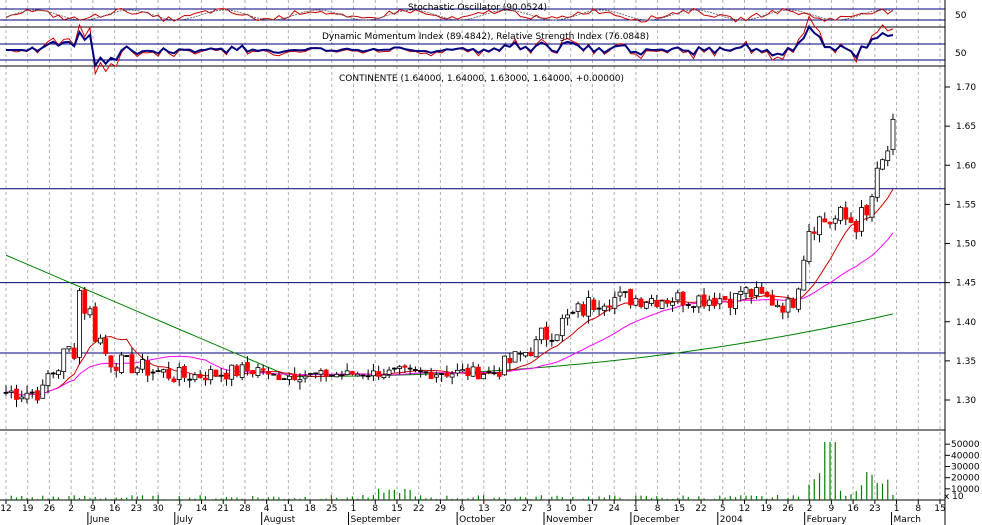 The width and height of the screenshot is (982, 525). What do you see at coordinates (571, 509) in the screenshot?
I see `x-tick-label: 10` at bounding box center [571, 509].